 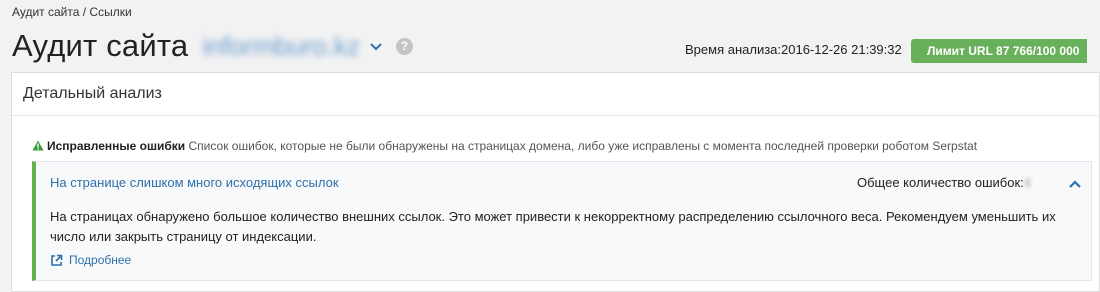 What do you see at coordinates (1027, 182) in the screenshot?
I see `error-count-value: 4` at bounding box center [1027, 182].